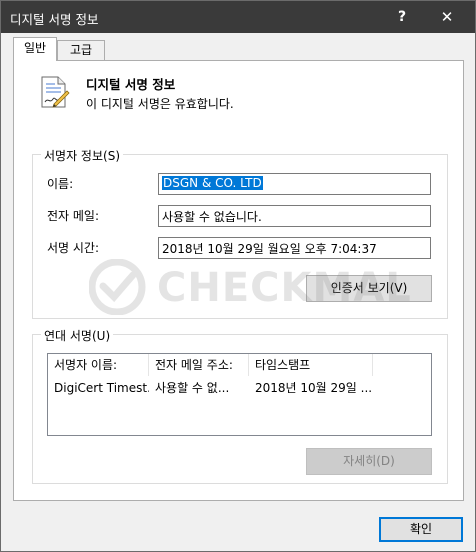  I want to click on column-timestamp: 타임스탬프, so click(311, 365).